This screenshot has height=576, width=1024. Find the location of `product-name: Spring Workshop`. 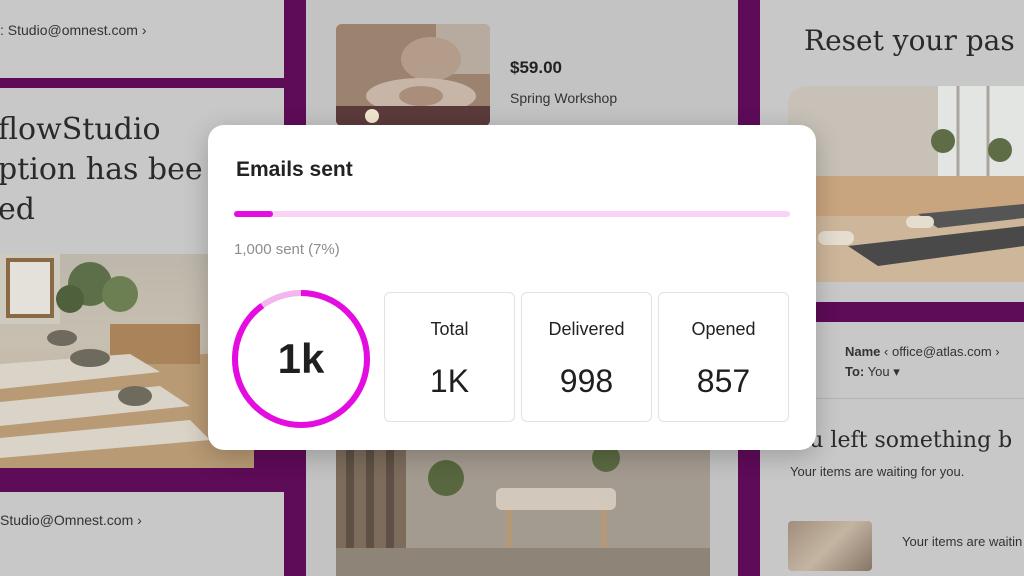

product-name: Spring Workshop is located at coordinates (563, 98).